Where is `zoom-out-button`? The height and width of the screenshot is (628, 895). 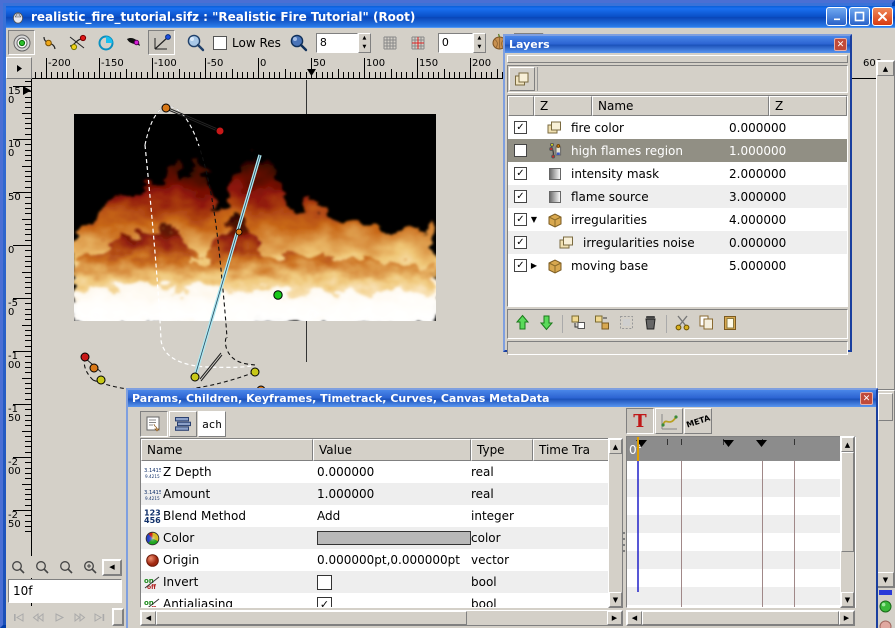 zoom-out-button is located at coordinates (195, 42).